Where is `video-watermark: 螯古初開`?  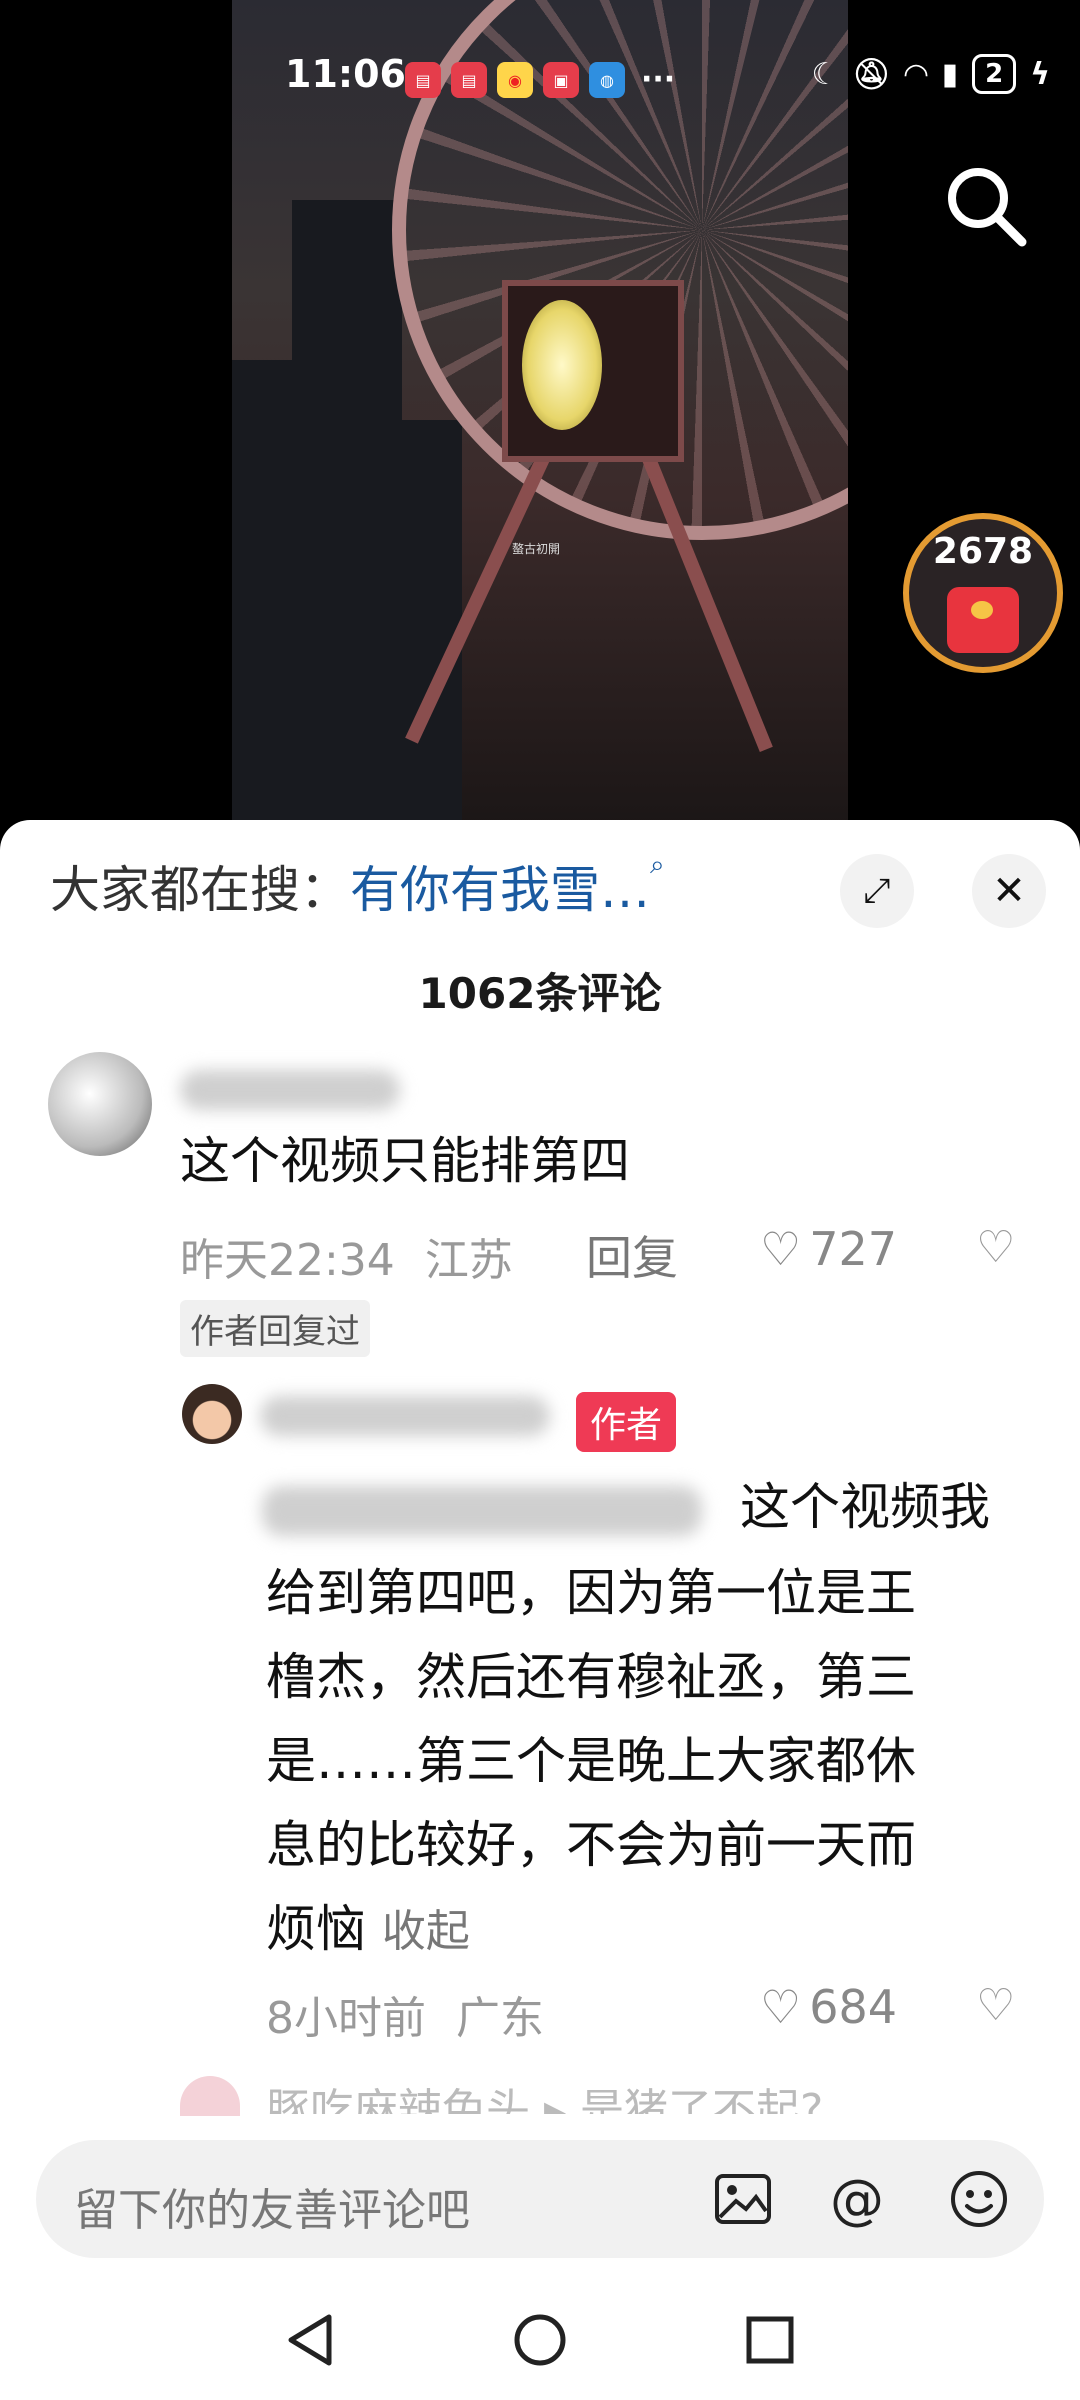 video-watermark: 螯古初開 is located at coordinates (536, 549).